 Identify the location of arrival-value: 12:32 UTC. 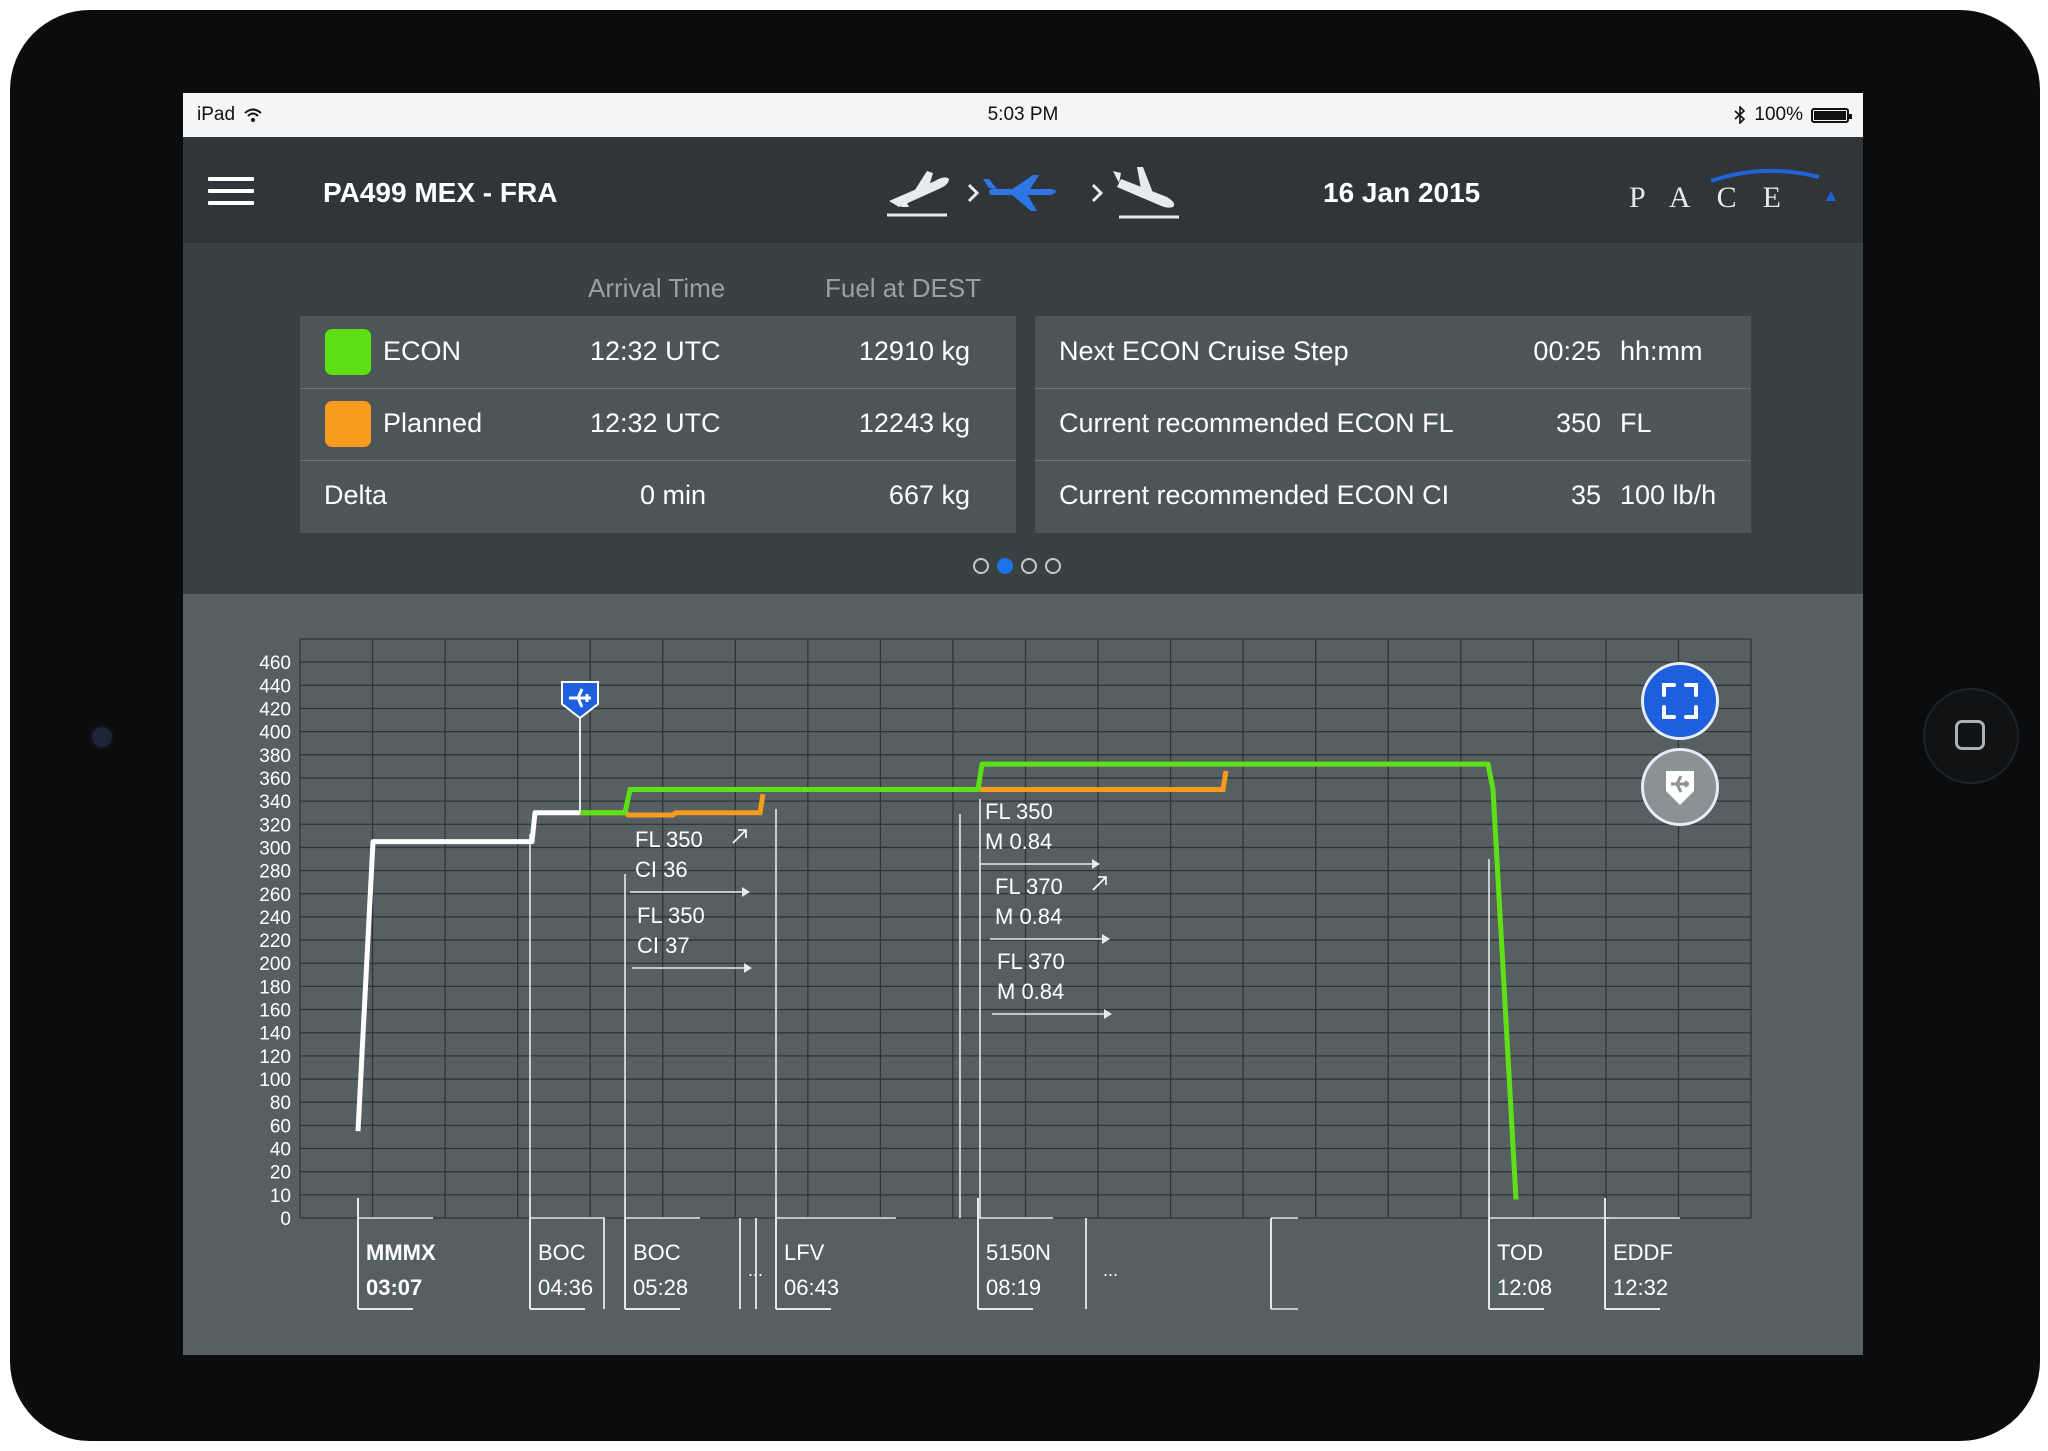
(655, 351).